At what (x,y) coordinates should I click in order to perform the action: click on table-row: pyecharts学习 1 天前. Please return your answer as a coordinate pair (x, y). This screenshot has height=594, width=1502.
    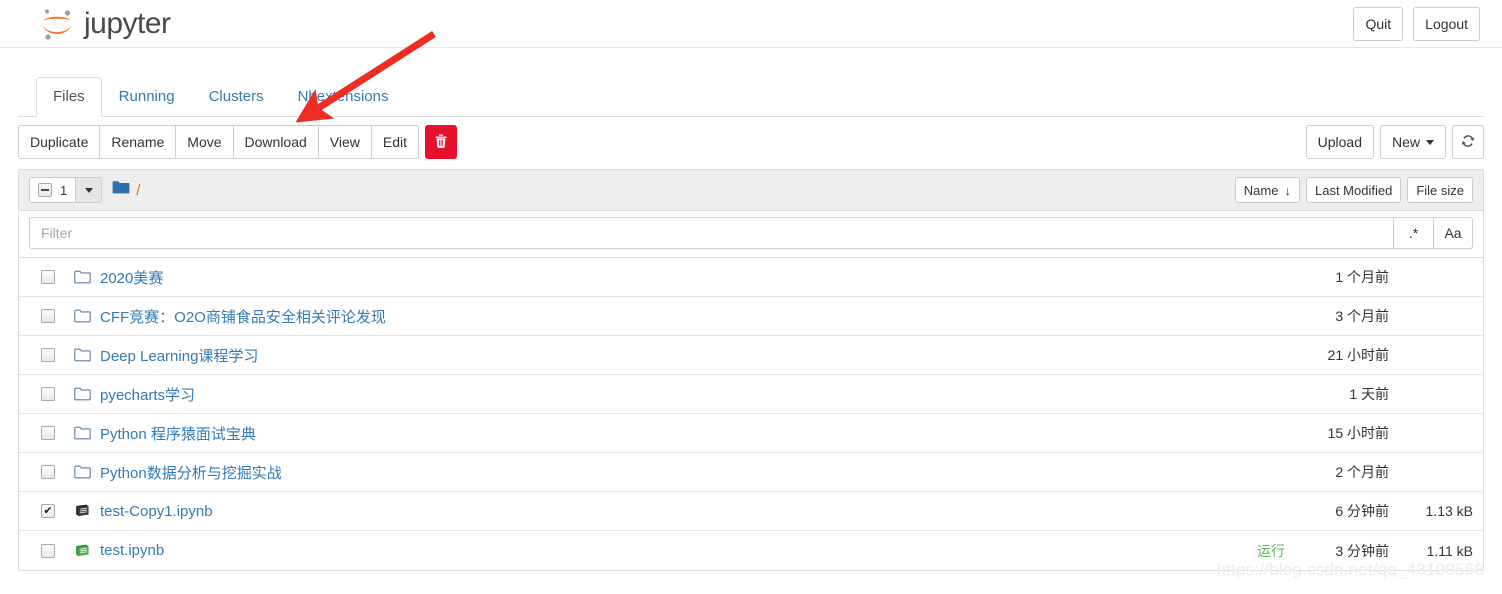
    Looking at the image, I should click on (751, 394).